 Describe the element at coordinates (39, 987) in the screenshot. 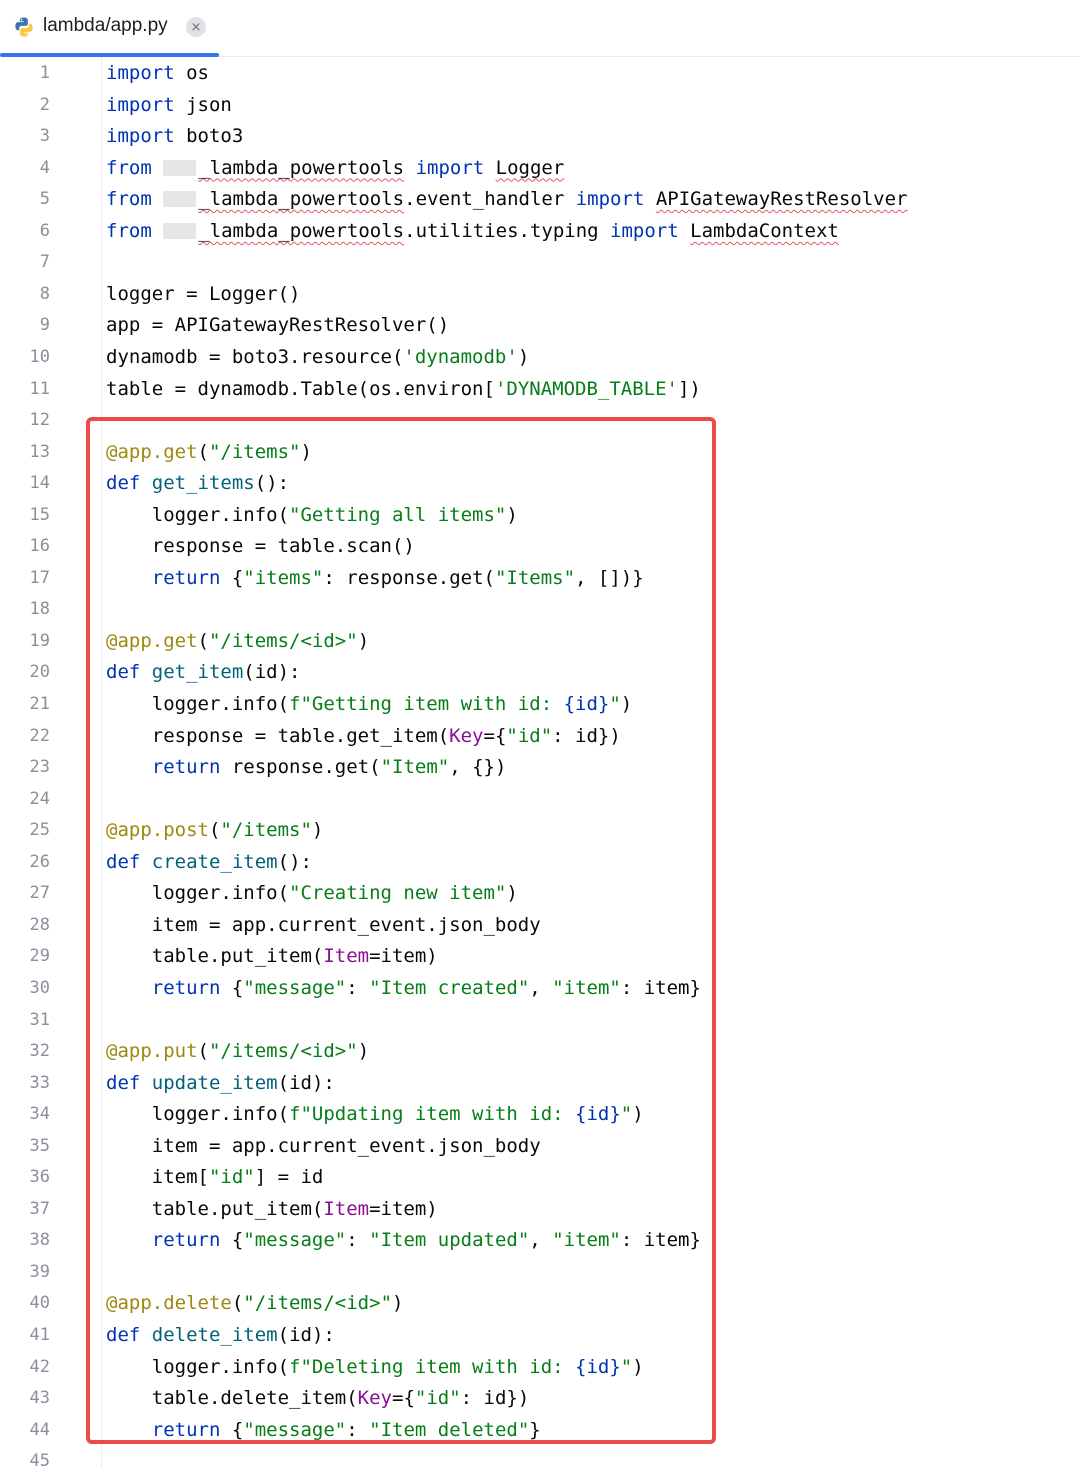

I see `line-number: 30` at that location.